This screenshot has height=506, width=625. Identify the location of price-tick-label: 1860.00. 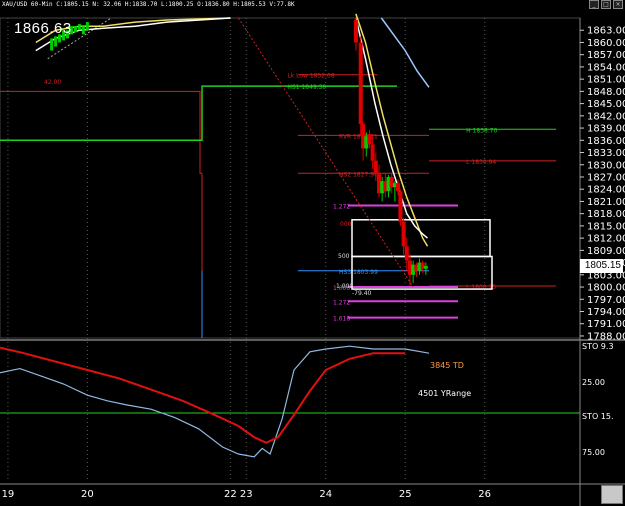
(606, 43).